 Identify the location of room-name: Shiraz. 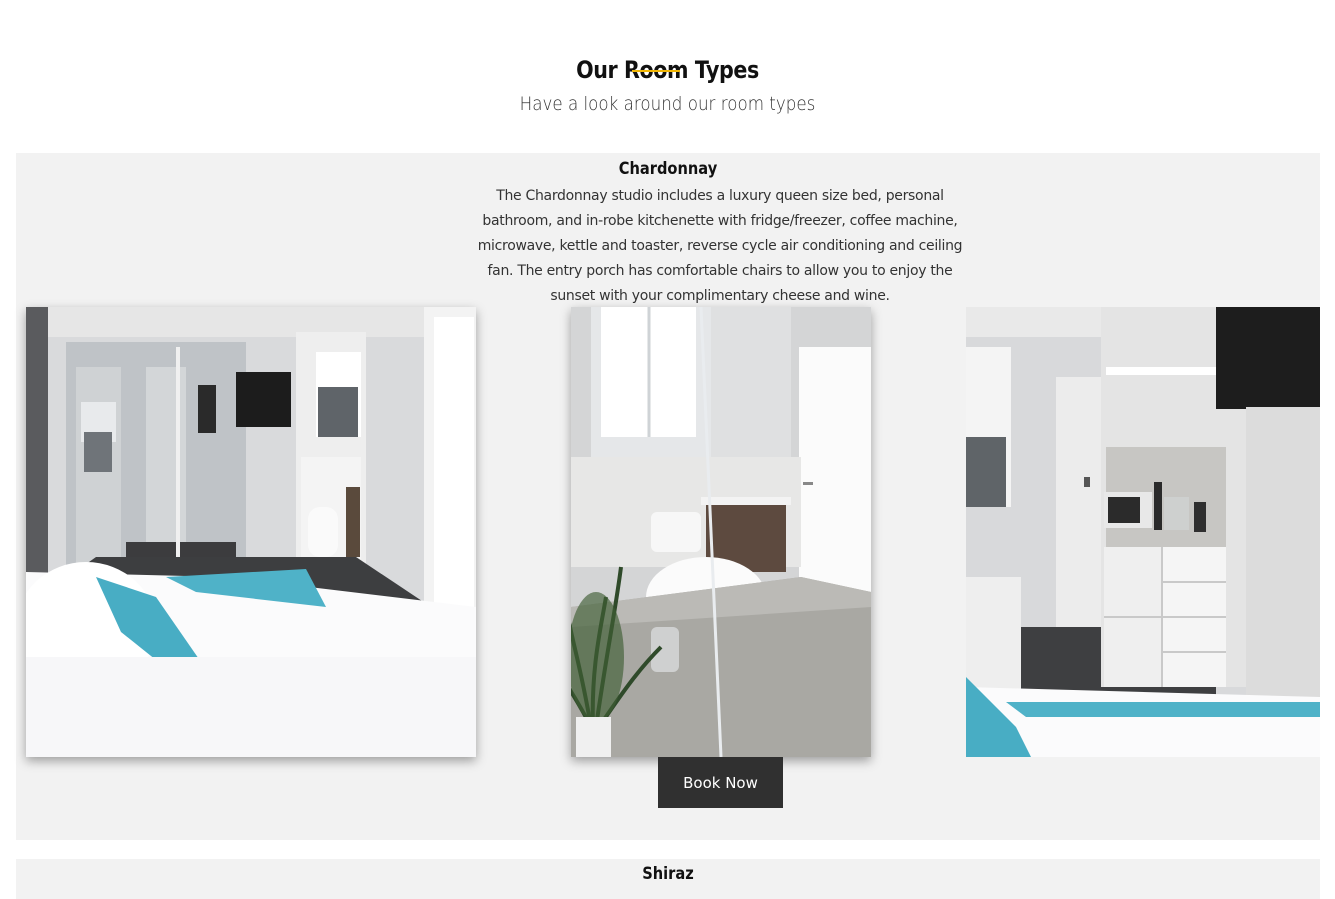
(668, 874).